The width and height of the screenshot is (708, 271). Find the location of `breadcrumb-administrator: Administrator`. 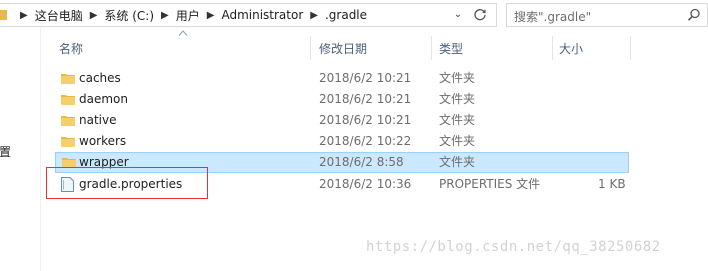

breadcrumb-administrator: Administrator is located at coordinates (262, 15).